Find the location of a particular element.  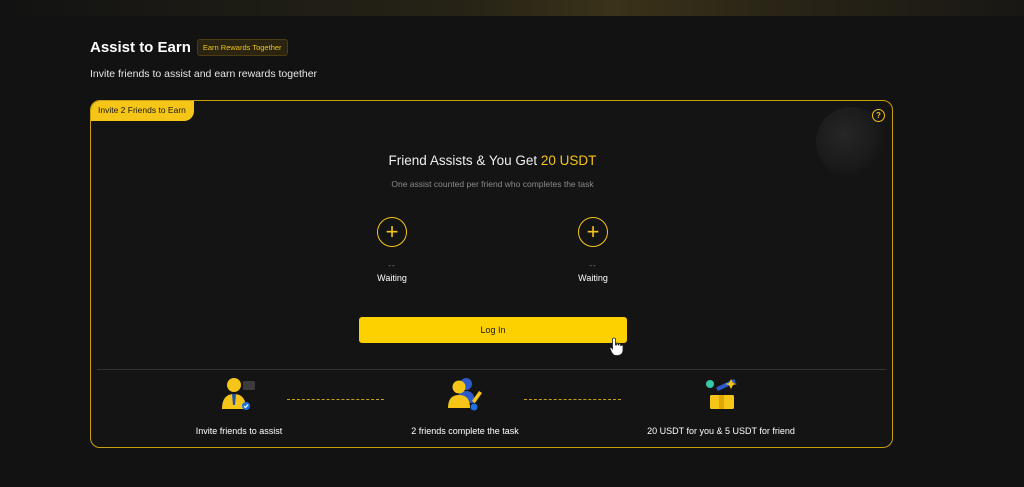

step-label: Invite friends to assist is located at coordinates (239, 431).